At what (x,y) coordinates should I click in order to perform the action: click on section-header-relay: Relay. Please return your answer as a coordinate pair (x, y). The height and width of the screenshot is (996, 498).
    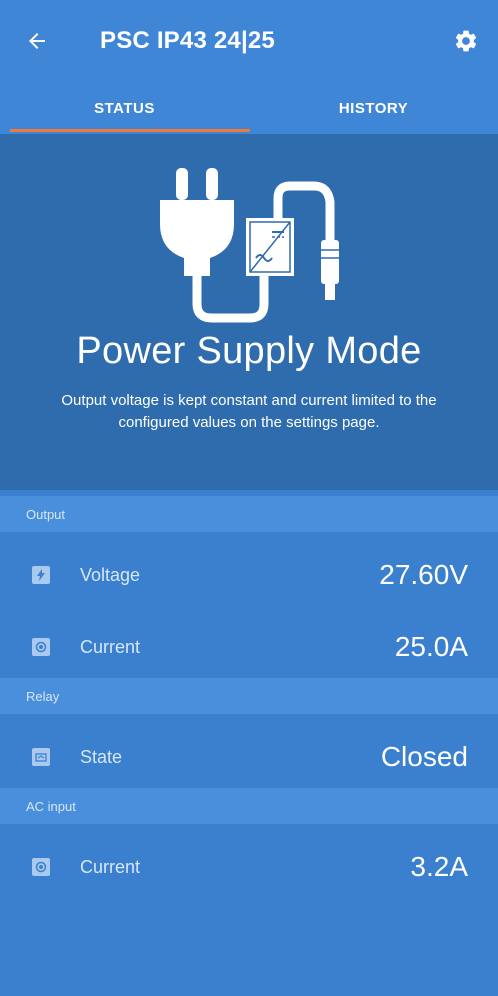
    Looking at the image, I should click on (249, 696).